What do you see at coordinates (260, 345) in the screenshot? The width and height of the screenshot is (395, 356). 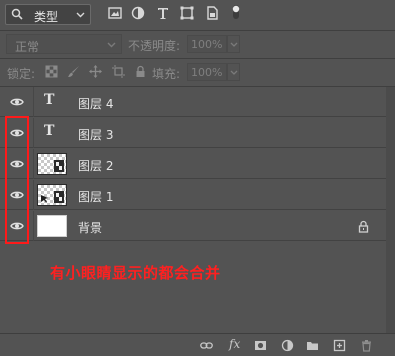 I see `add-mask-icon` at bounding box center [260, 345].